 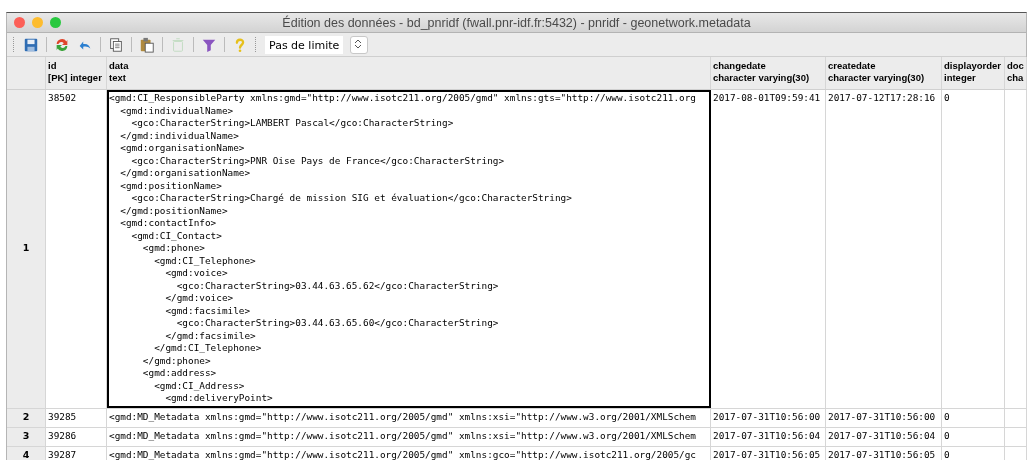 I want to click on table-cell: 39286, so click(x=76, y=436).